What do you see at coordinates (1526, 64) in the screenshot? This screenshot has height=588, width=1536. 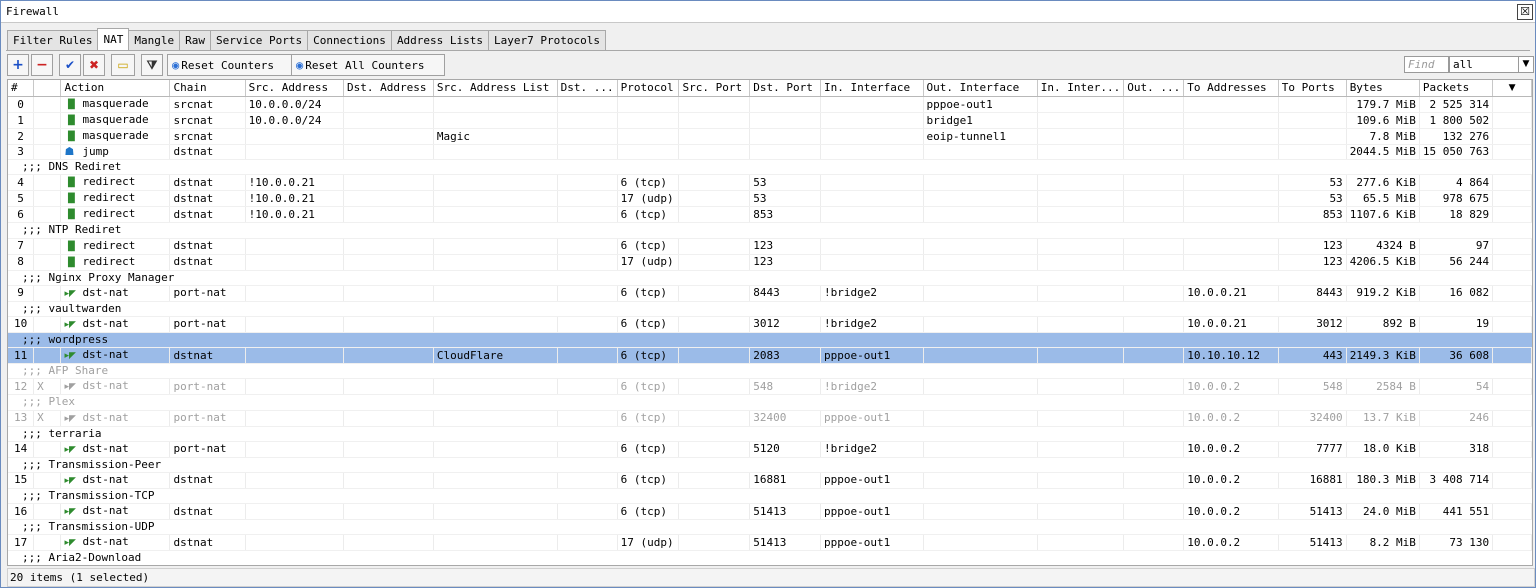 I see `chevron-down-icon: ▼` at bounding box center [1526, 64].